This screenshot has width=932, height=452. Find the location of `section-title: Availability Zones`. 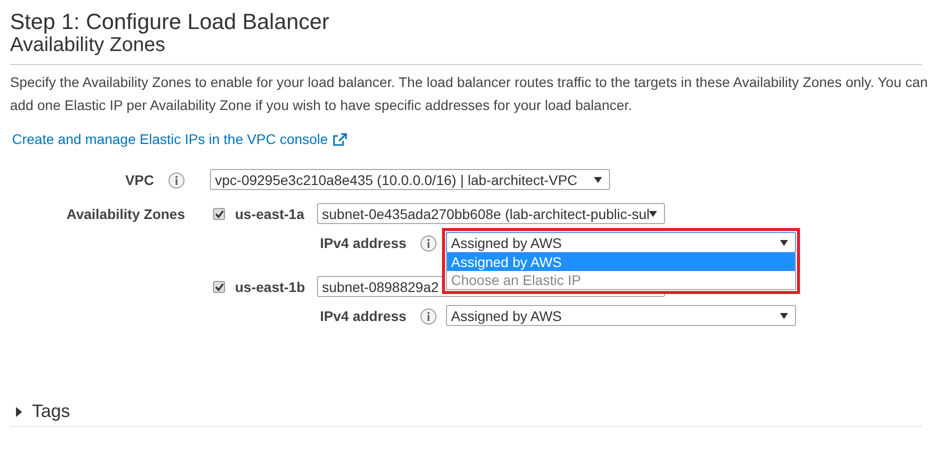

section-title: Availability Zones is located at coordinates (88, 45).